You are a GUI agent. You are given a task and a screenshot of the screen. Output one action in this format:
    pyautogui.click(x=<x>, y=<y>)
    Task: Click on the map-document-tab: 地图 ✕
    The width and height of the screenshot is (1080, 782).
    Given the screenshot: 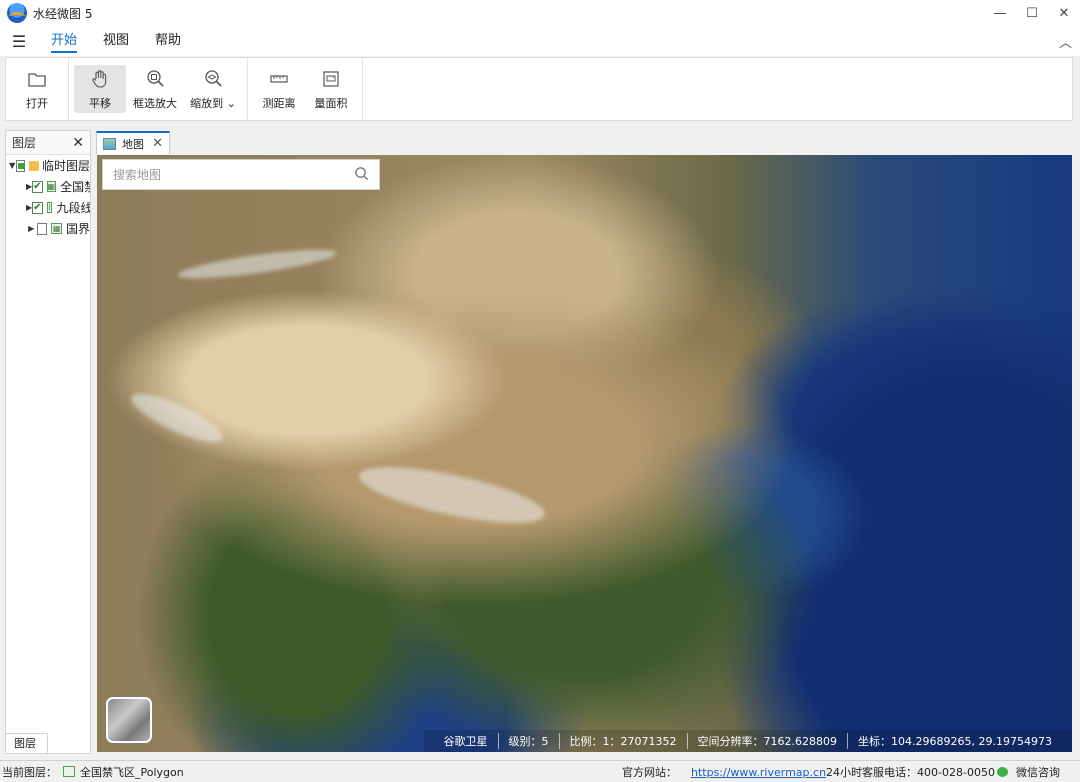 What is the action you would take?
    pyautogui.click(x=133, y=142)
    